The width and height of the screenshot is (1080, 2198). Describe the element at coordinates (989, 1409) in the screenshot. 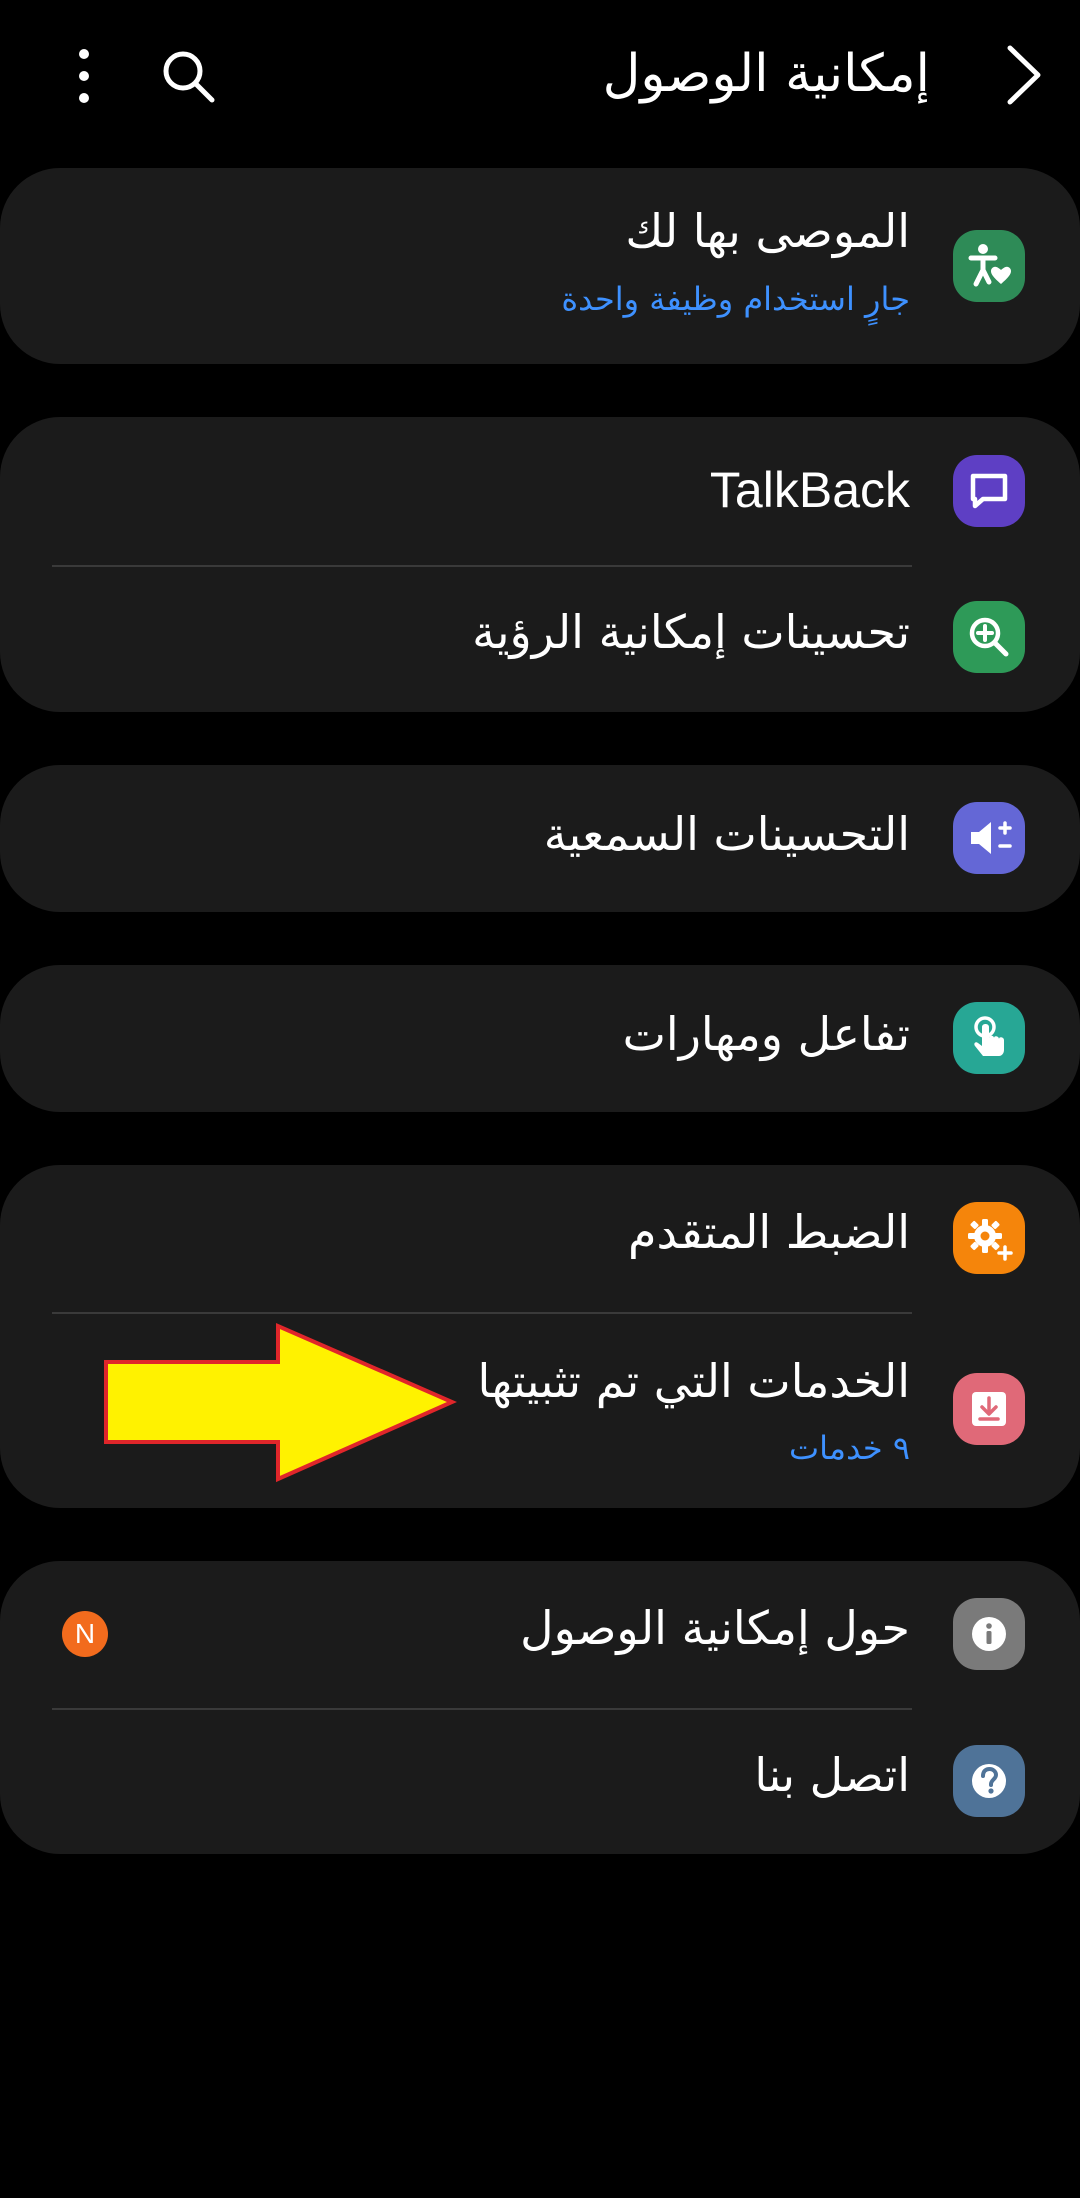

I see `download-icon` at that location.